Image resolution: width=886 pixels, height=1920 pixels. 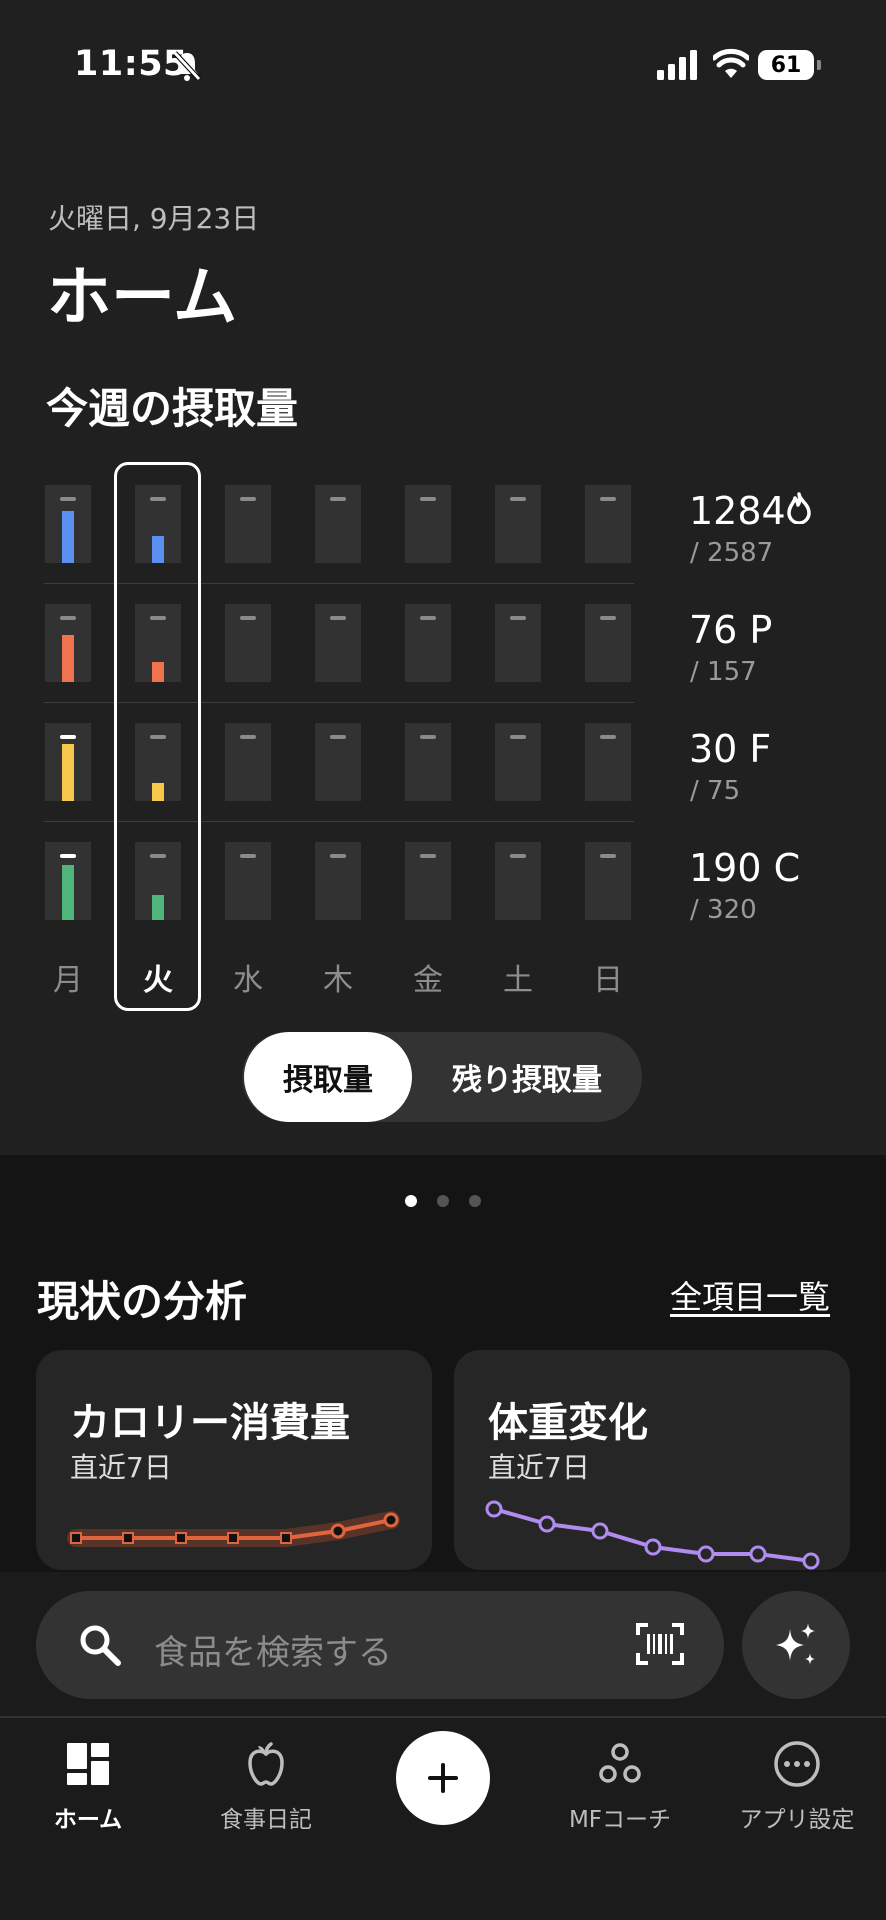 I want to click on intake-mode-toggle: 摂取量 残り摂取量, so click(x=442, y=1077).